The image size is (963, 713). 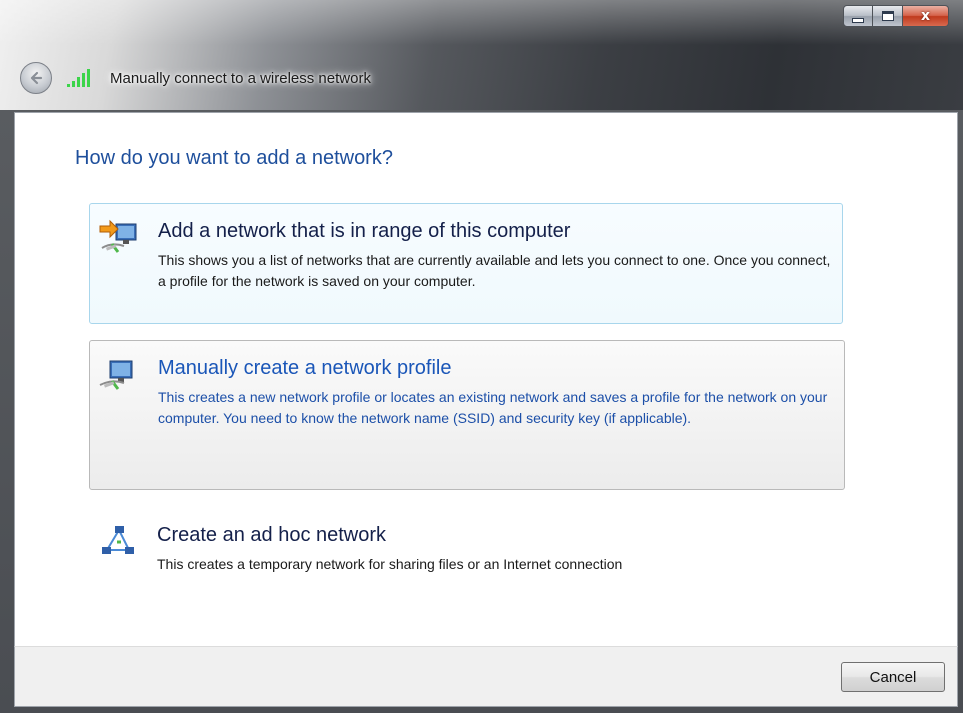 I want to click on back-button, so click(x=36, y=78).